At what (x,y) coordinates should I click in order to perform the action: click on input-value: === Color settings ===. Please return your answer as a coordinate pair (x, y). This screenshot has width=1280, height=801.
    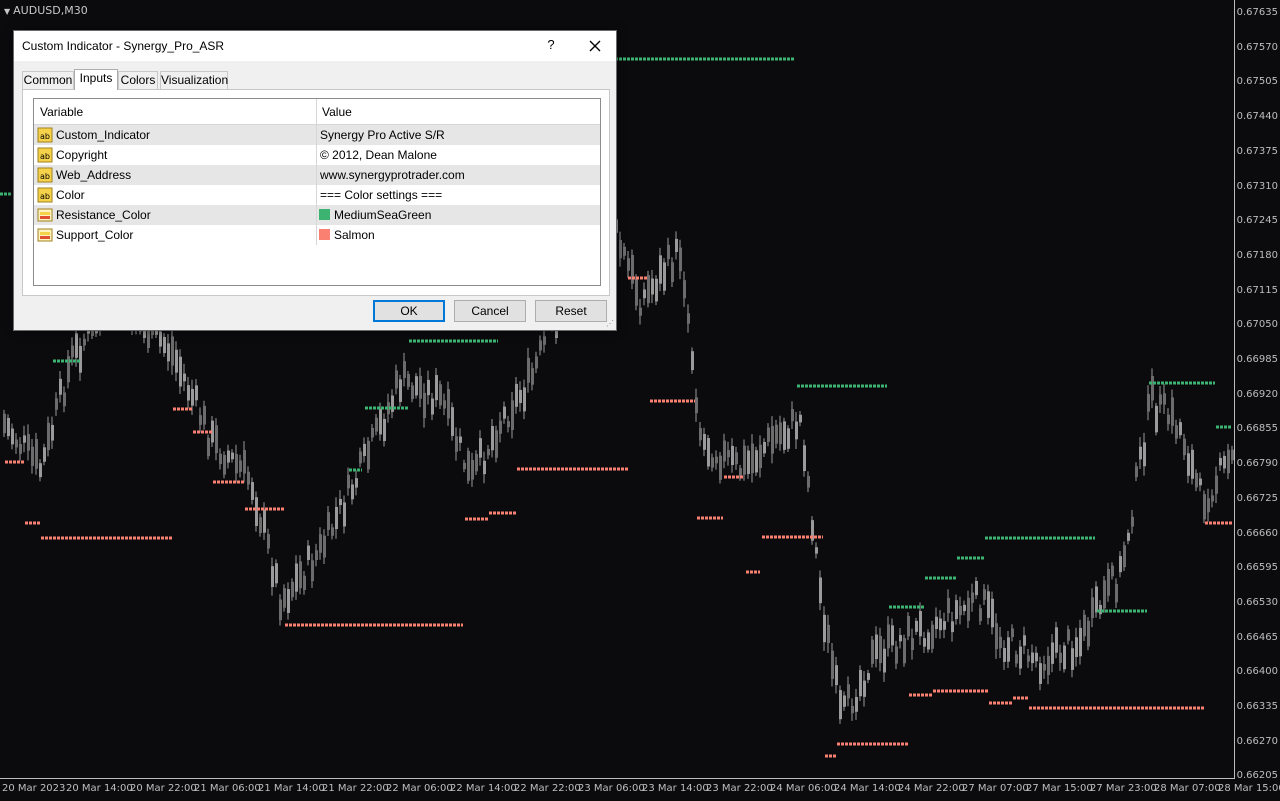
    Looking at the image, I should click on (381, 195).